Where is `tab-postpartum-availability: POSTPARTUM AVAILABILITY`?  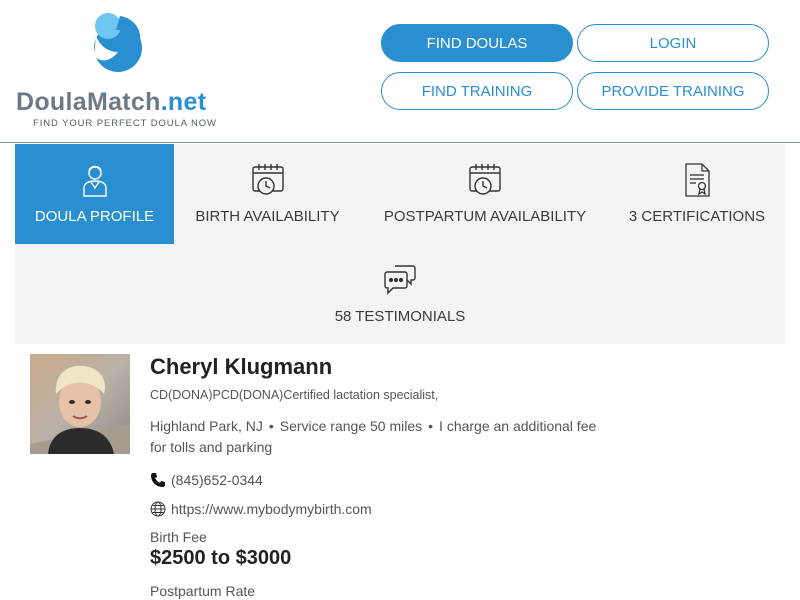 tab-postpartum-availability: POSTPARTUM AVAILABILITY is located at coordinates (485, 194).